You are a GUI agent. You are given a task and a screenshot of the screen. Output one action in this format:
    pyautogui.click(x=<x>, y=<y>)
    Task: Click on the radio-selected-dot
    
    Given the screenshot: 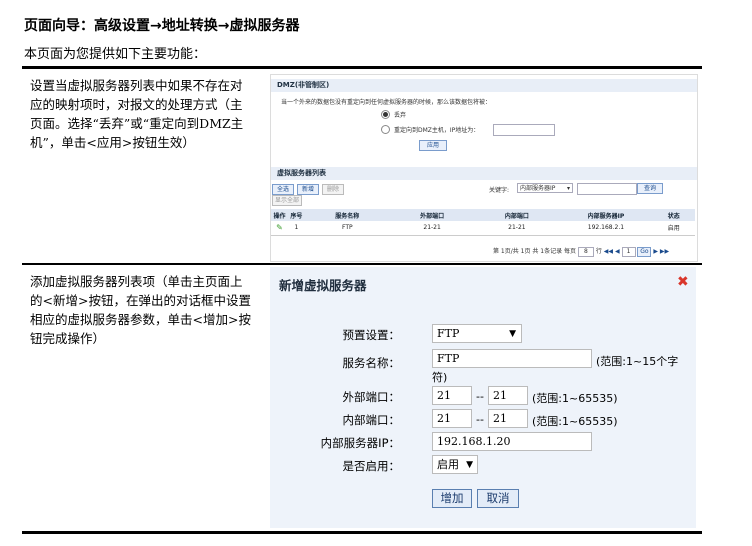 What is the action you would take?
    pyautogui.click(x=385, y=114)
    